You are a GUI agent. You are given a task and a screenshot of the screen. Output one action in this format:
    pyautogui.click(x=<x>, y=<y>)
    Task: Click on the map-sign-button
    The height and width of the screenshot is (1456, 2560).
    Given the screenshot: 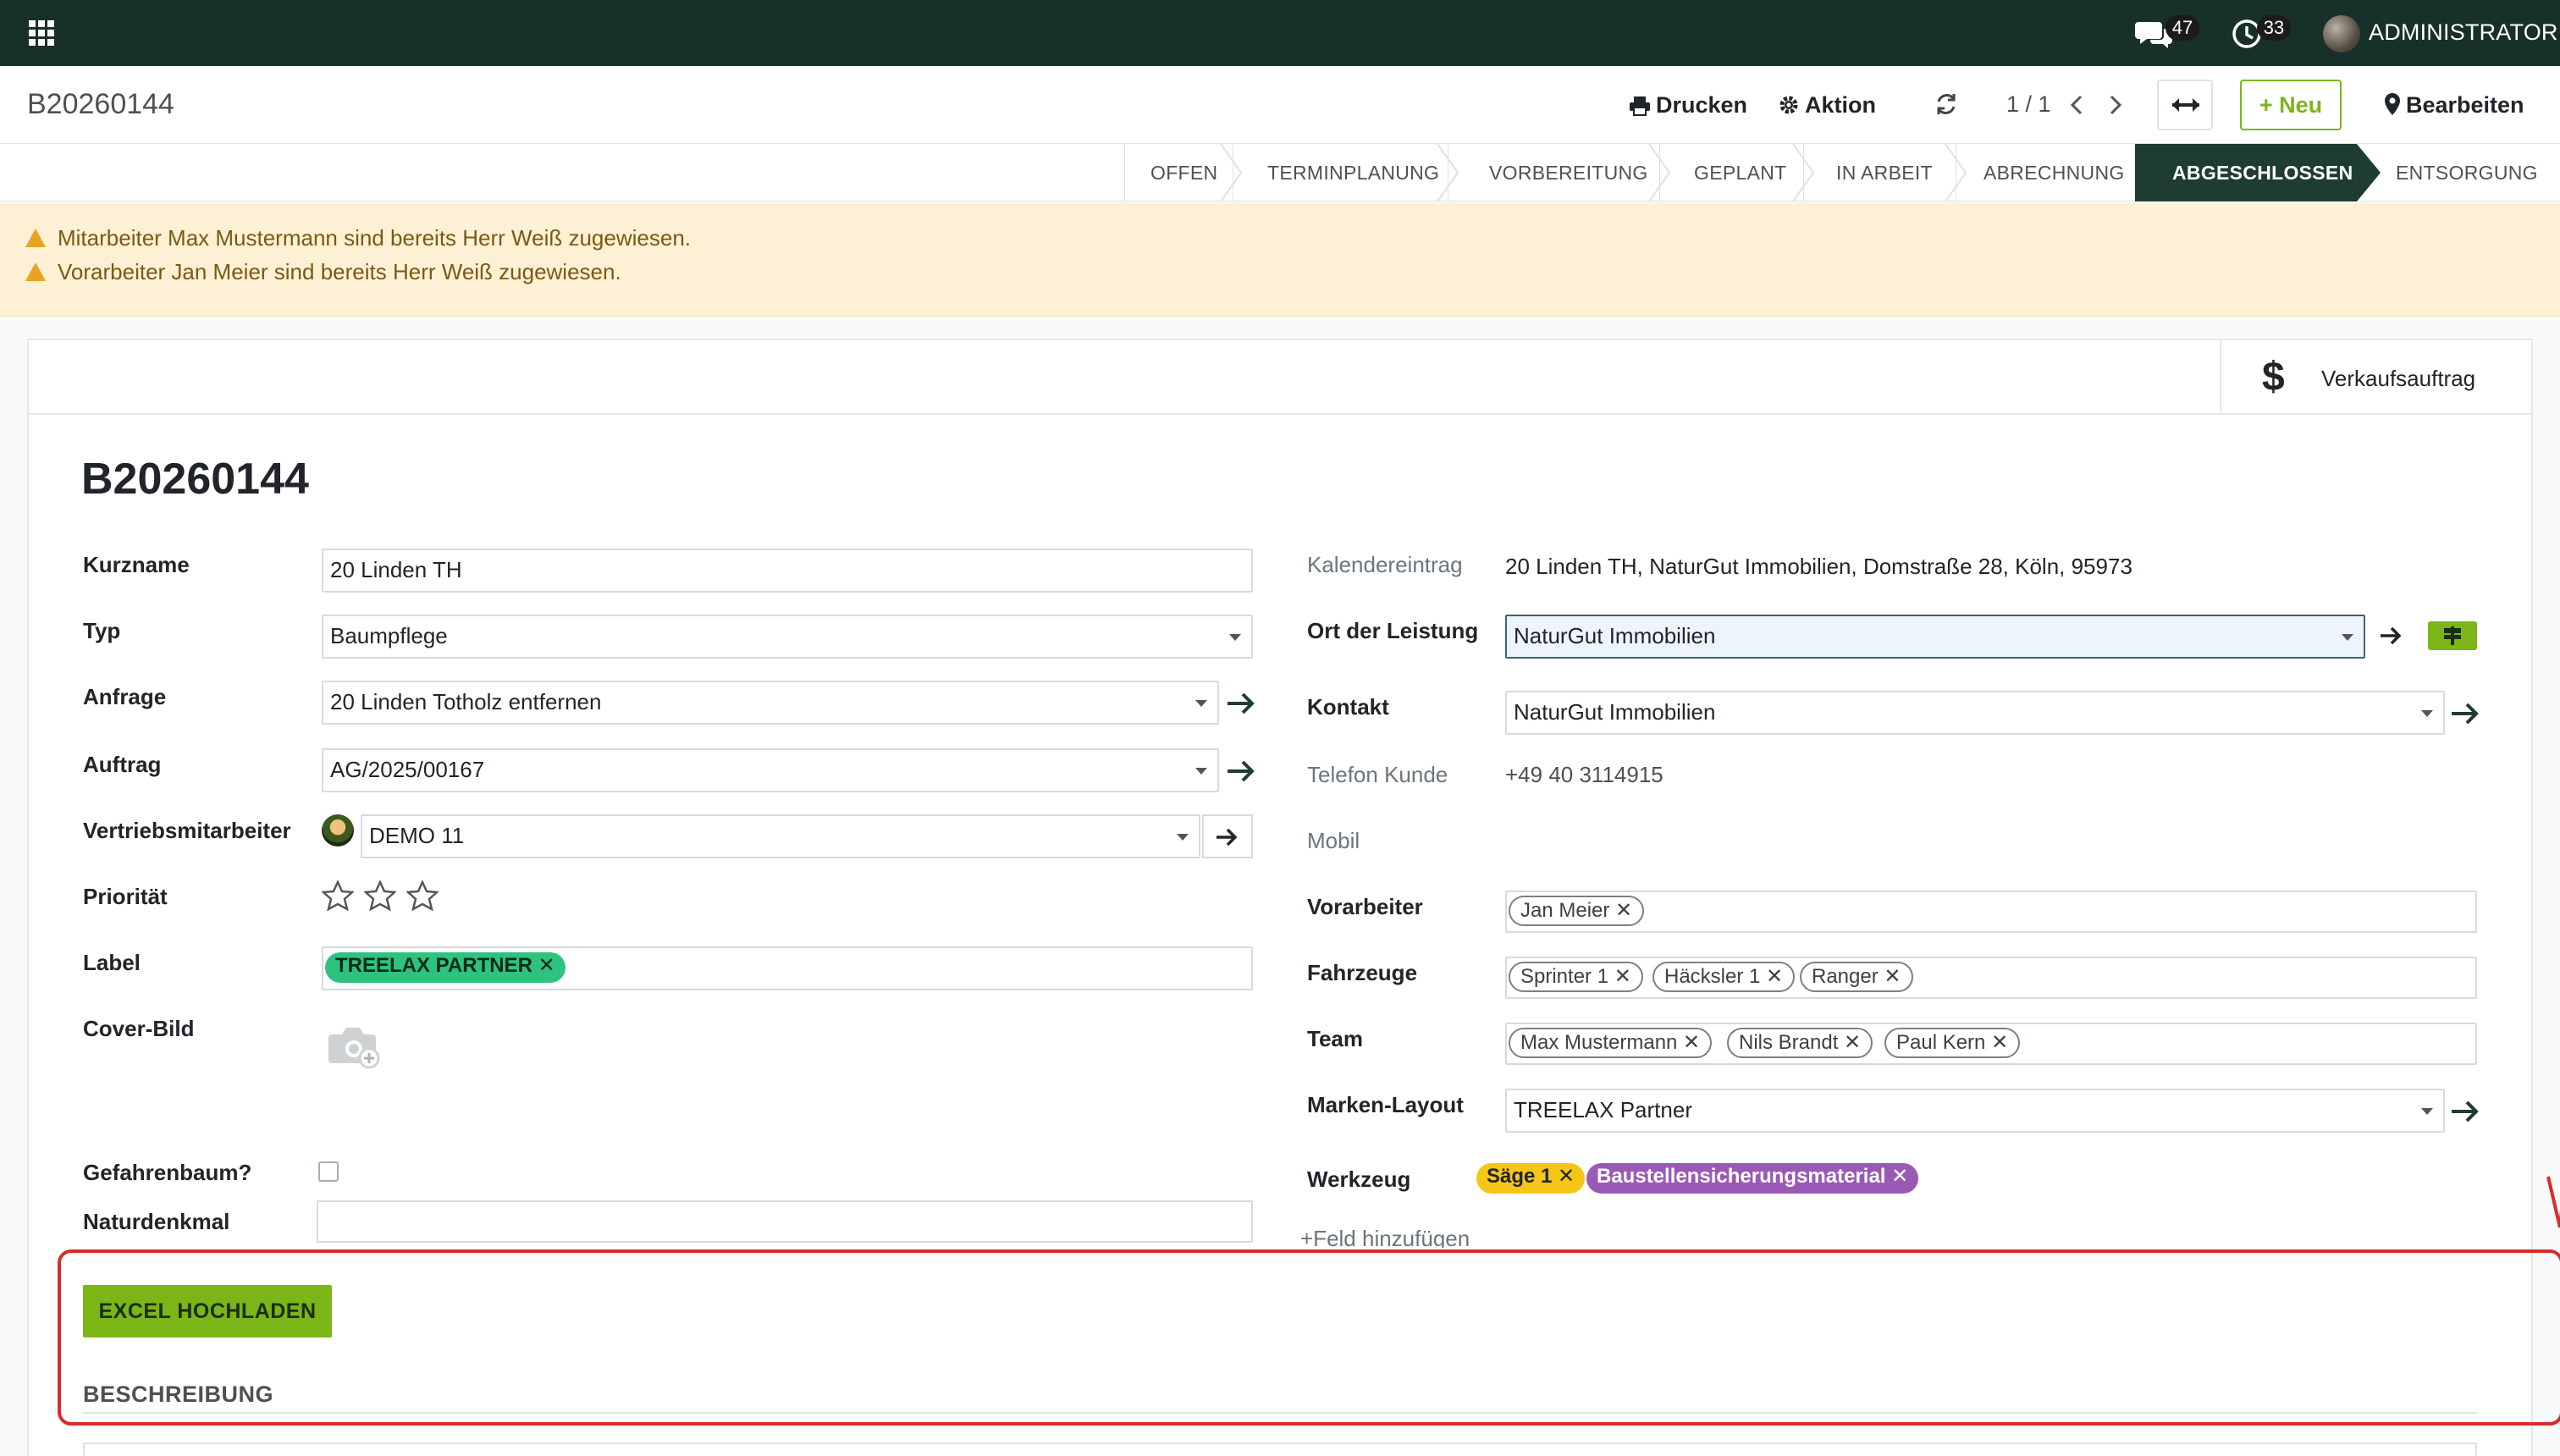 What is the action you would take?
    pyautogui.click(x=2452, y=635)
    